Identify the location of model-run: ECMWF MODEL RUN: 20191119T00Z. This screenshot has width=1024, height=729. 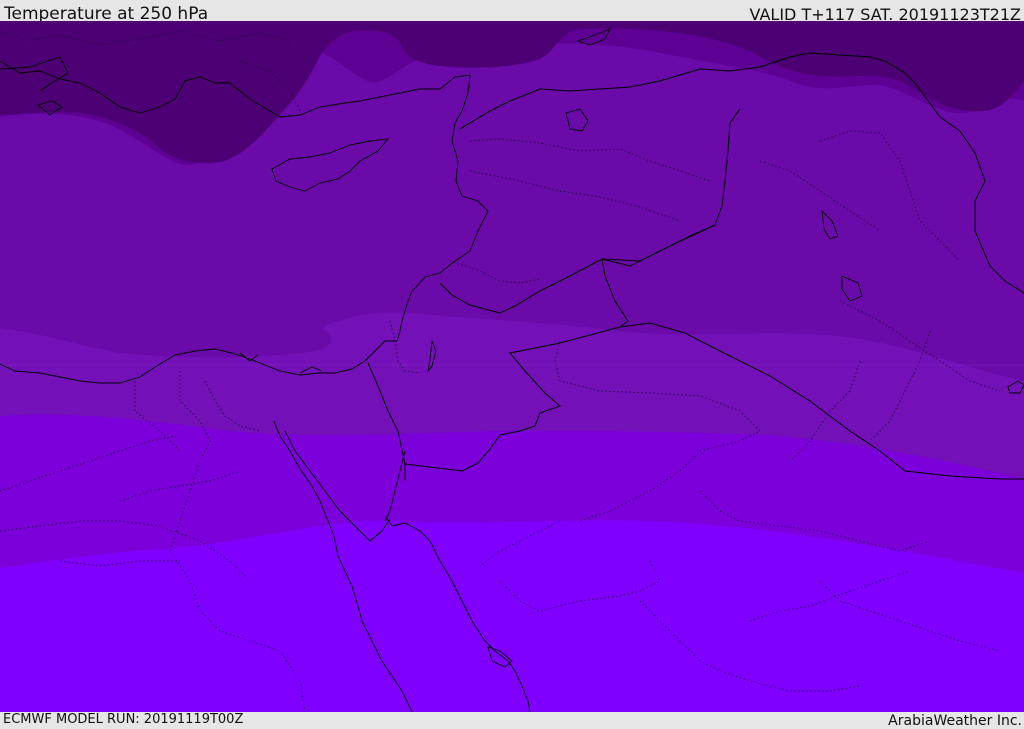
(123, 719).